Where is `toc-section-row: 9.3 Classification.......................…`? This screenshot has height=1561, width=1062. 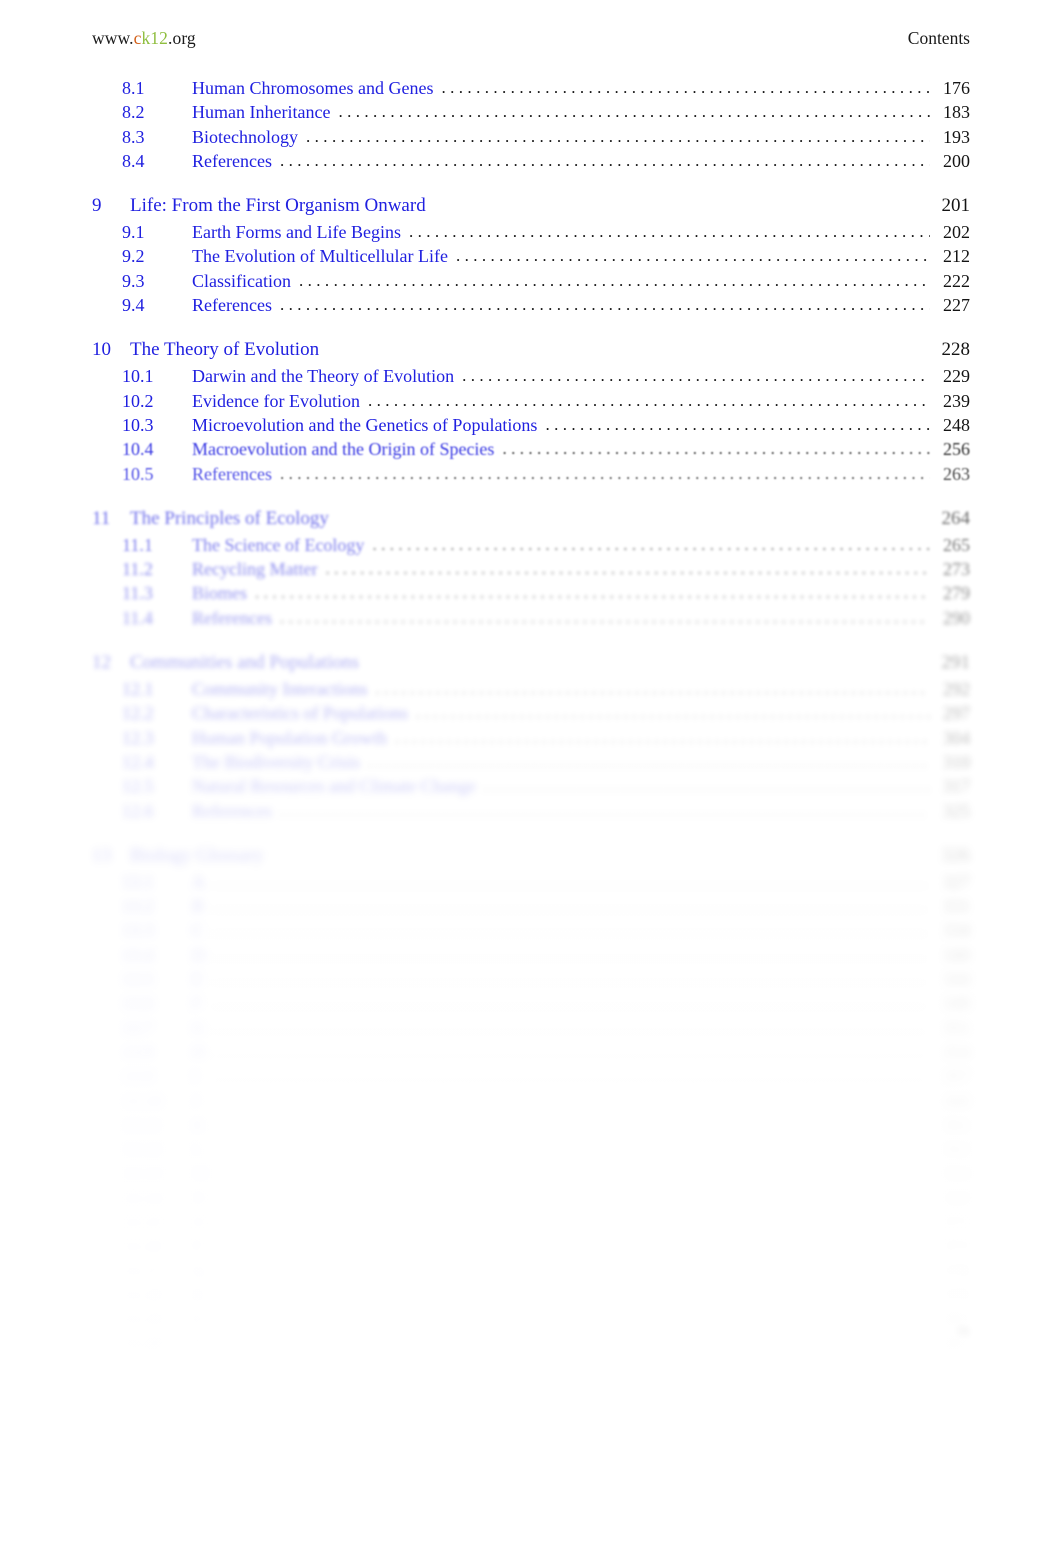 toc-section-row: 9.3 Classification.......................… is located at coordinates (531, 283).